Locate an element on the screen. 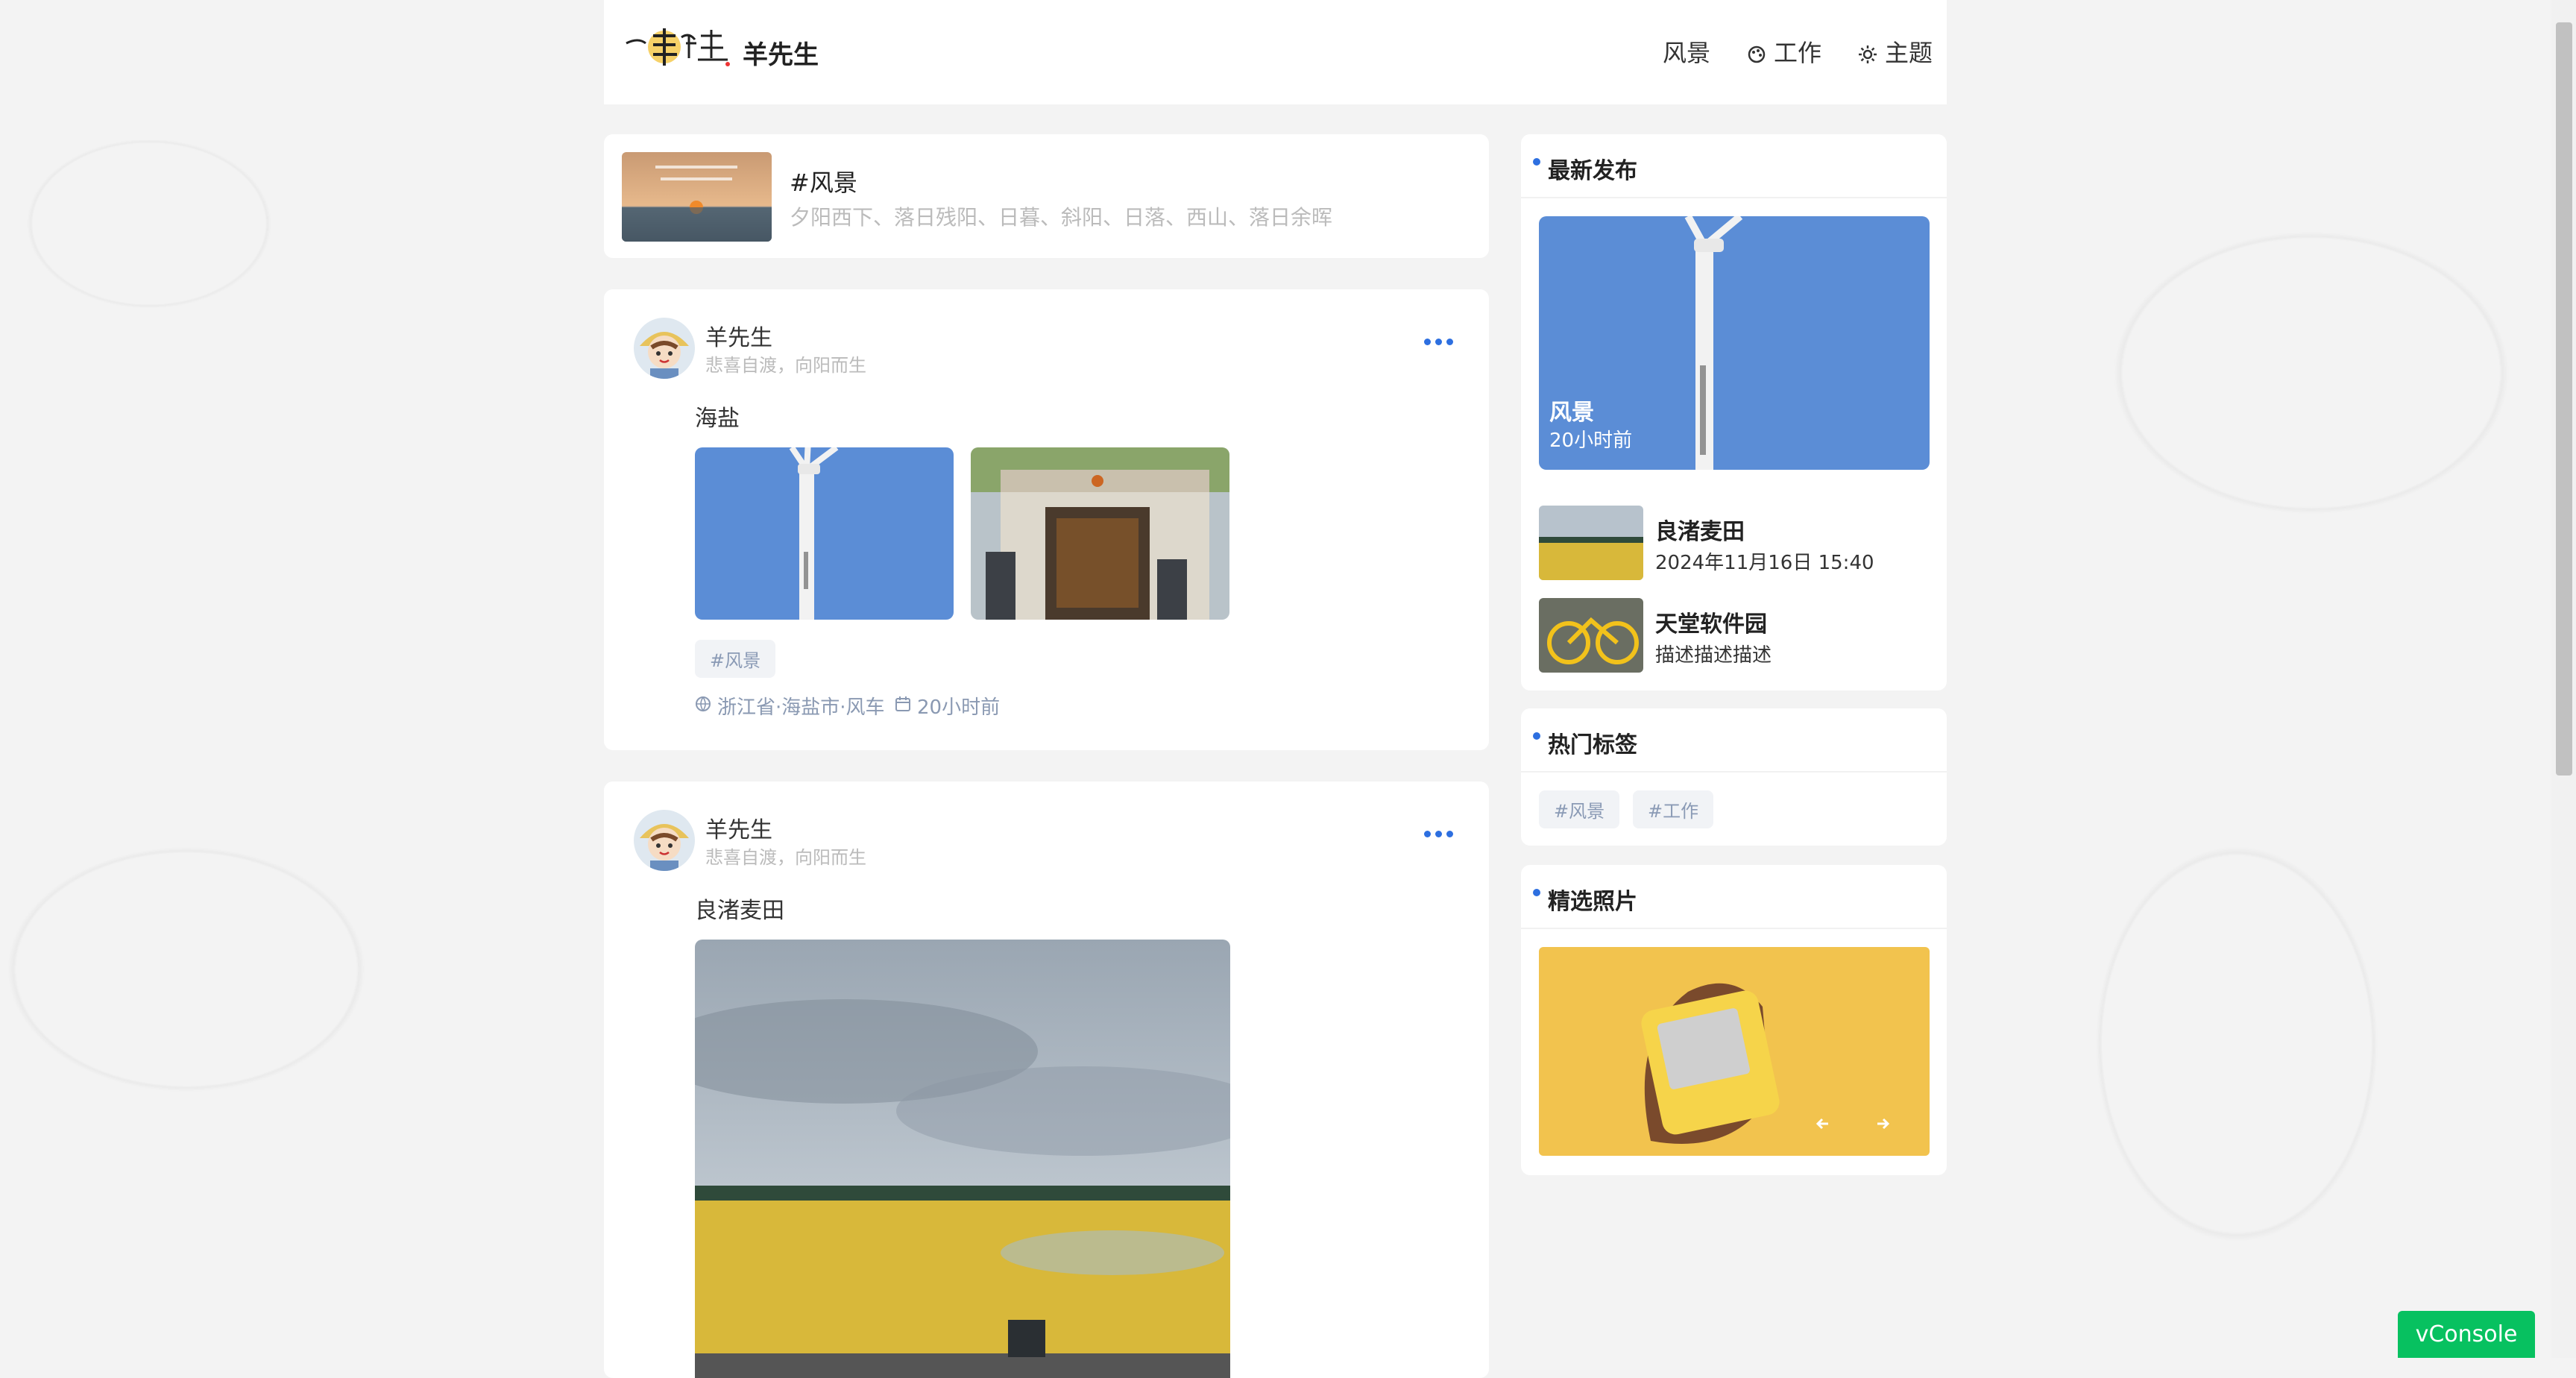 This screenshot has width=2576, height=1378. nav-label: 风景 is located at coordinates (1687, 53).